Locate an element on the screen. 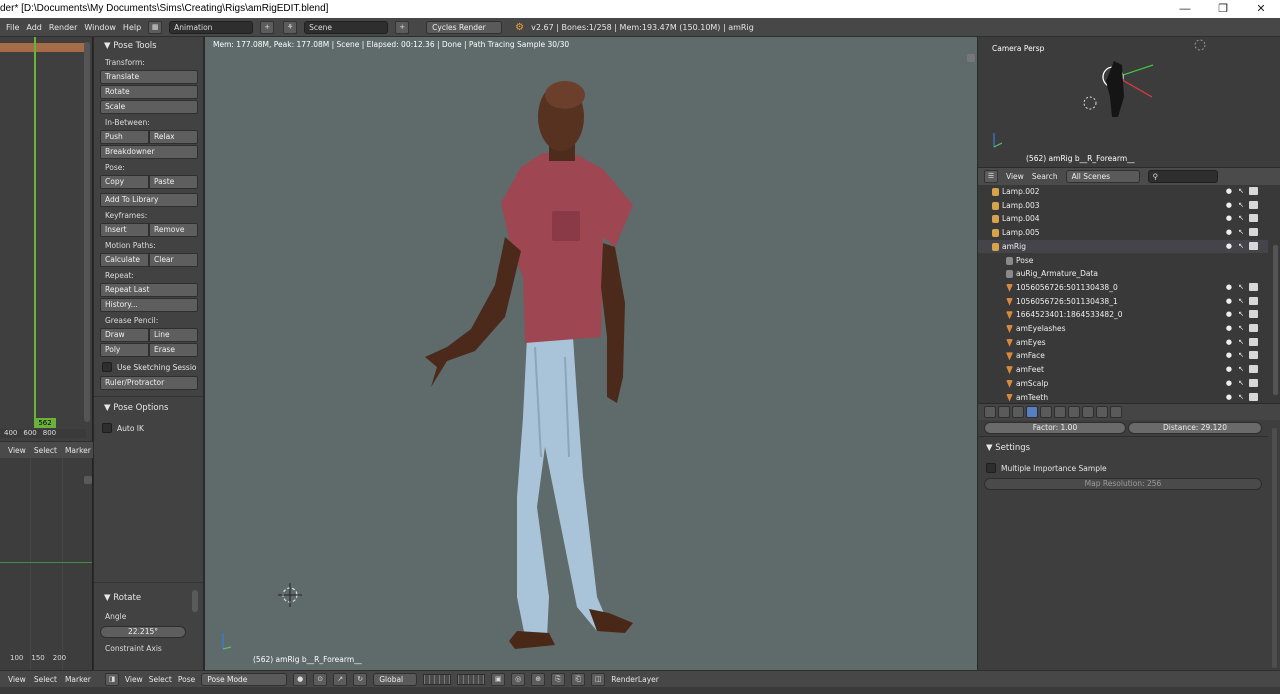 This screenshot has width=1280, height=694. outliner-row: Lamp.004 ● ↖ is located at coordinates (1123, 218).